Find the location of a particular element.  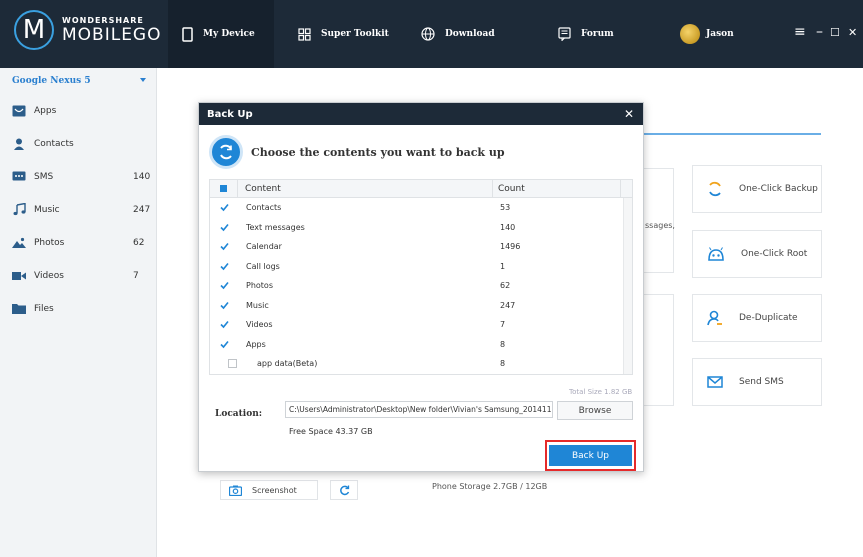

avatar is located at coordinates (690, 34).